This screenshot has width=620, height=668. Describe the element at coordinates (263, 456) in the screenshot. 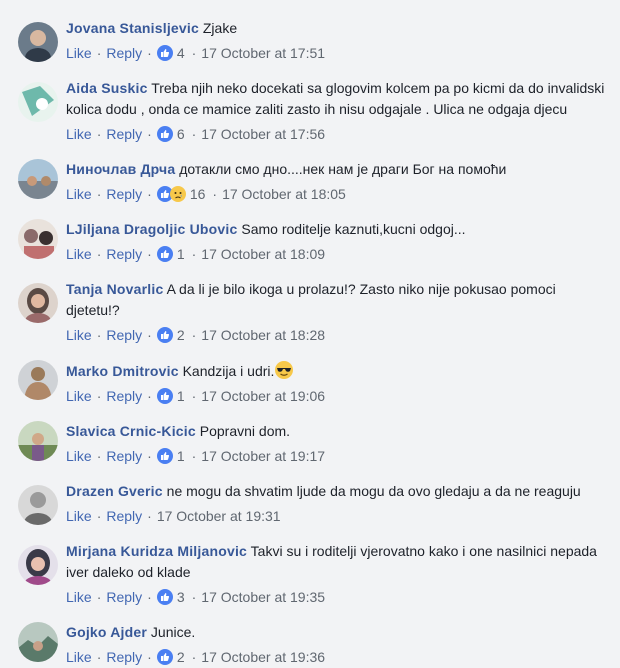

I see `timestamp: 17 October at 19:17` at that location.